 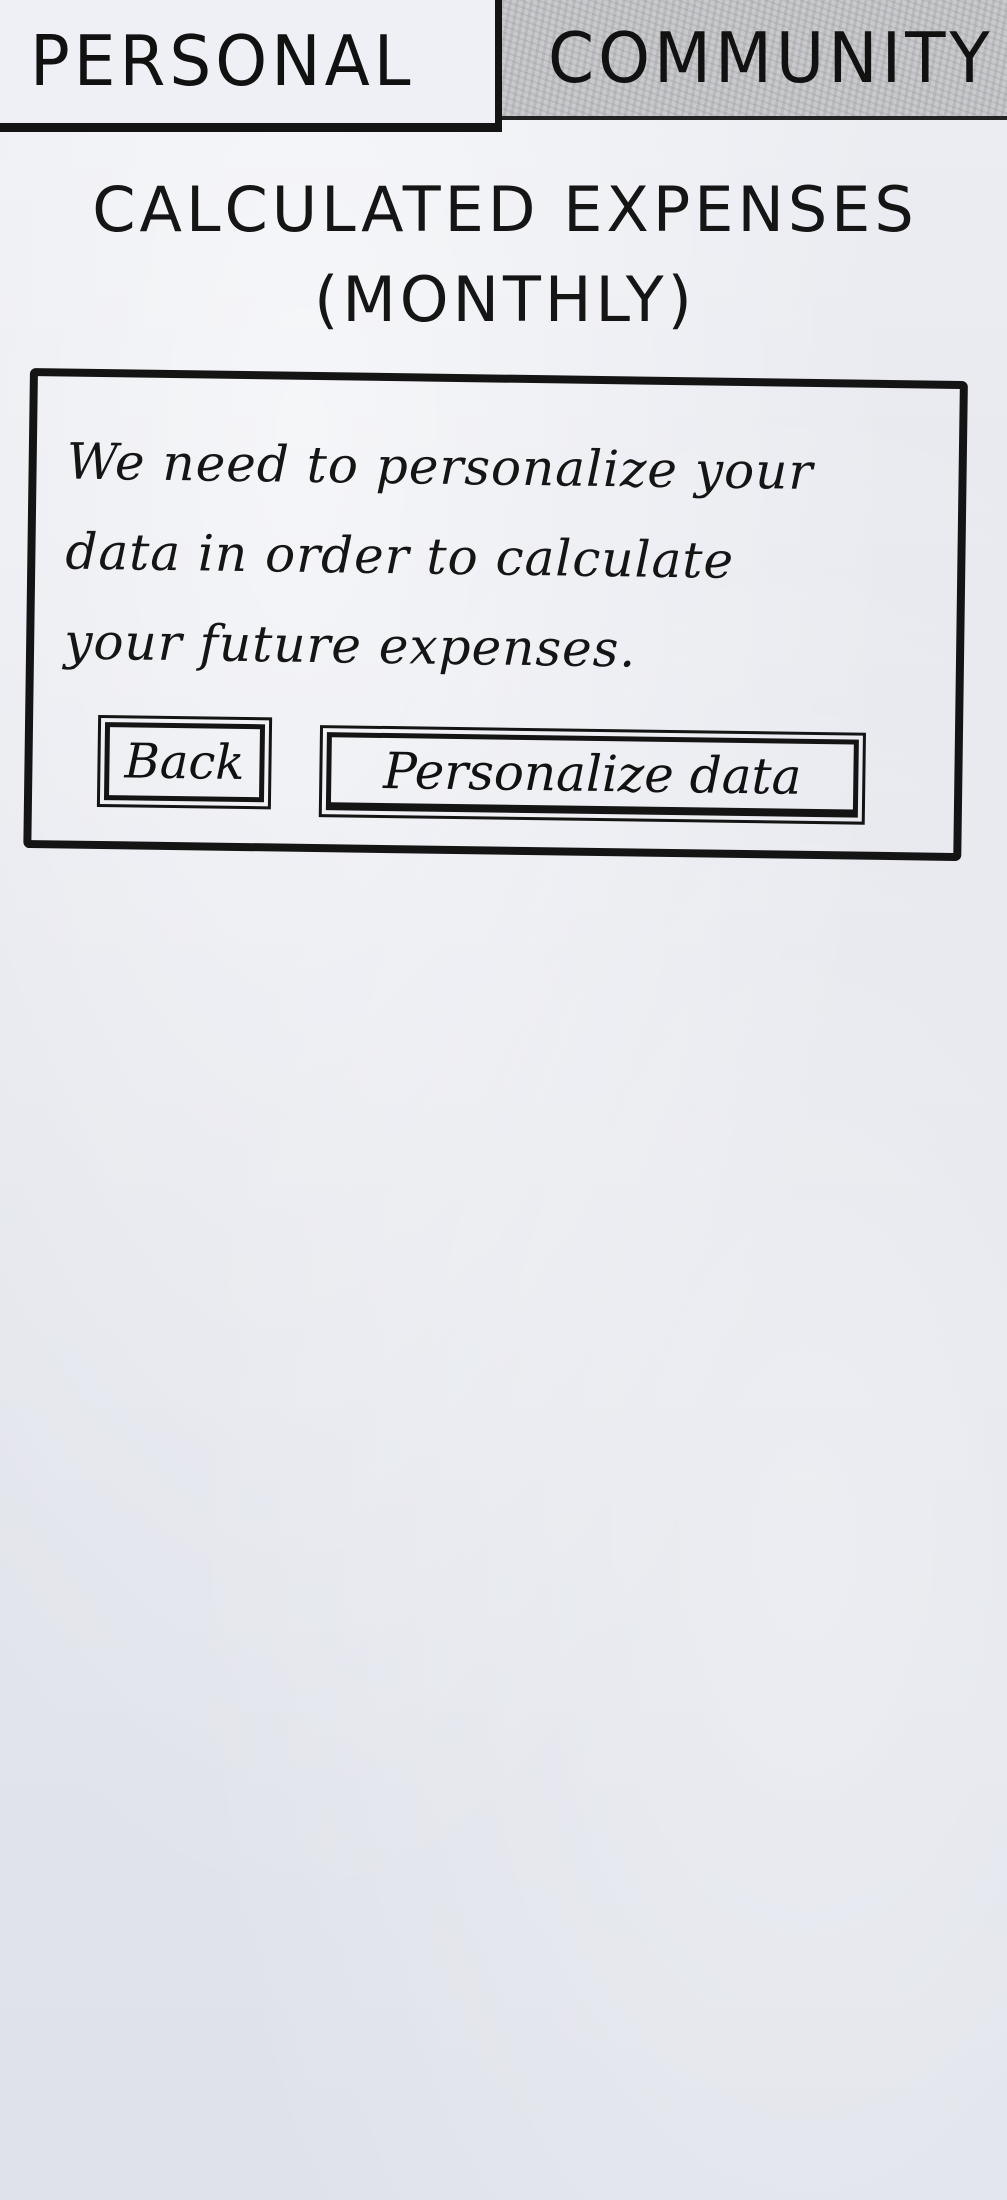 I want to click on page-title-line-2: (MONTHLY), so click(x=505, y=299).